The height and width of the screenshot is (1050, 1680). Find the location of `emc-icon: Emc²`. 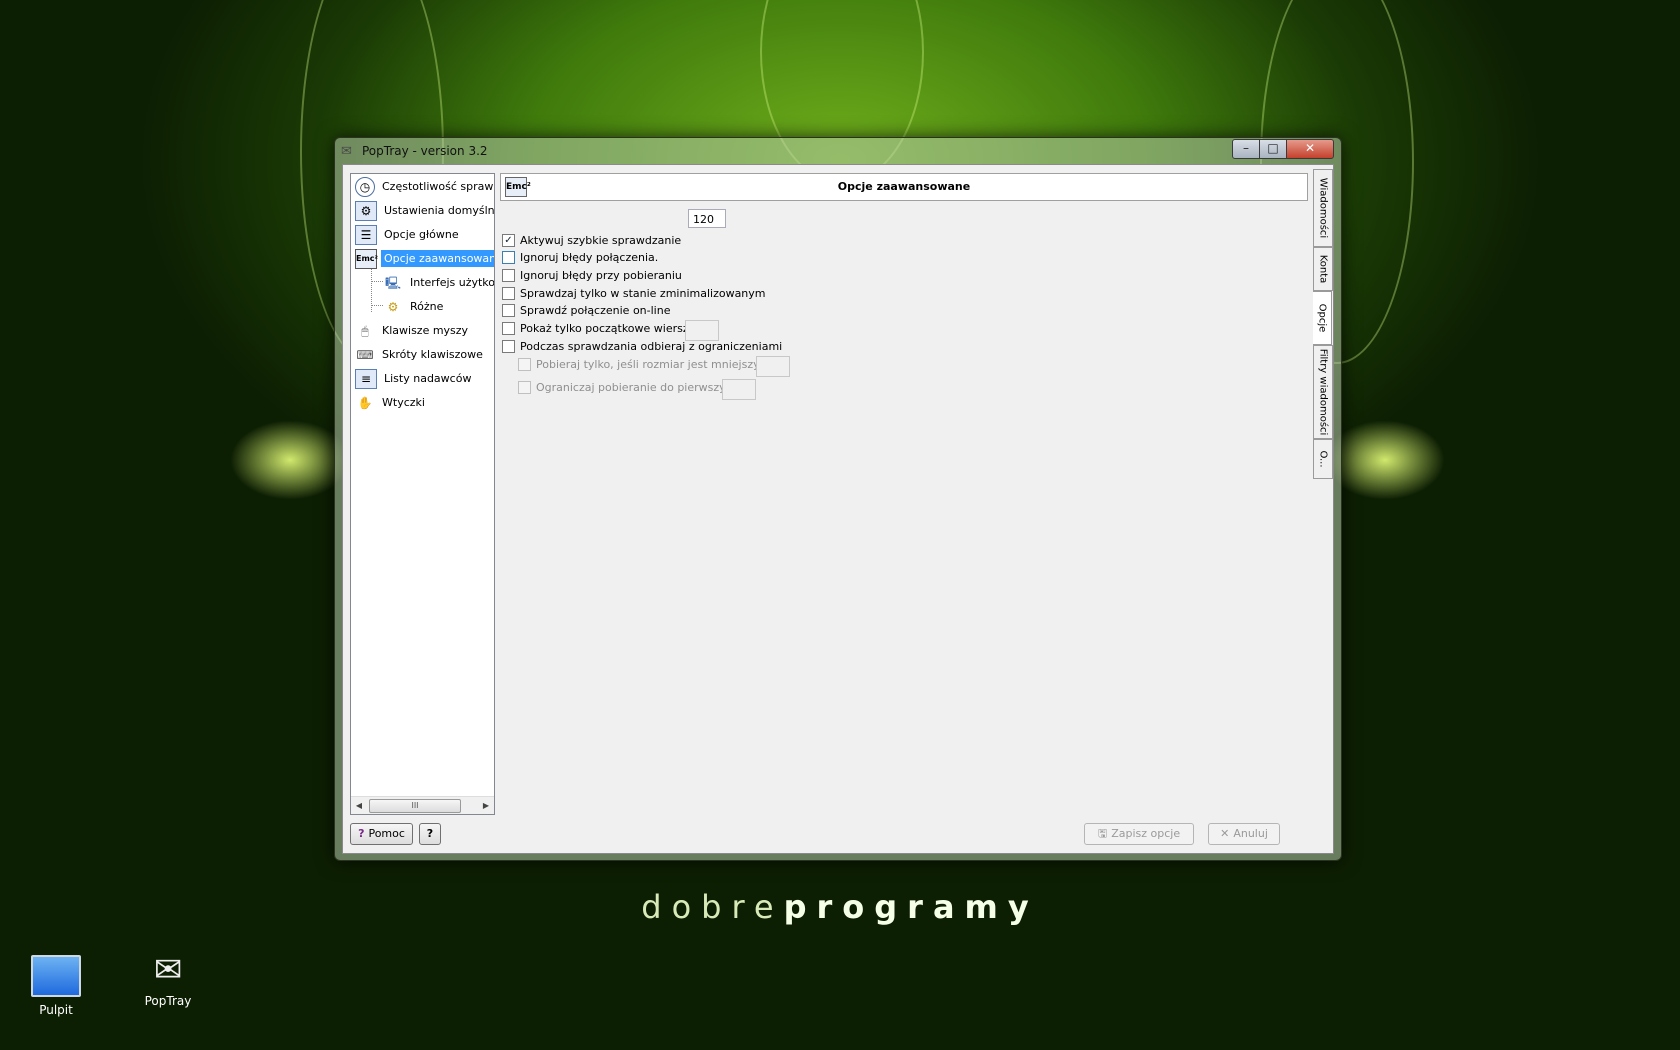

emc-icon: Emc² is located at coordinates (366, 259).